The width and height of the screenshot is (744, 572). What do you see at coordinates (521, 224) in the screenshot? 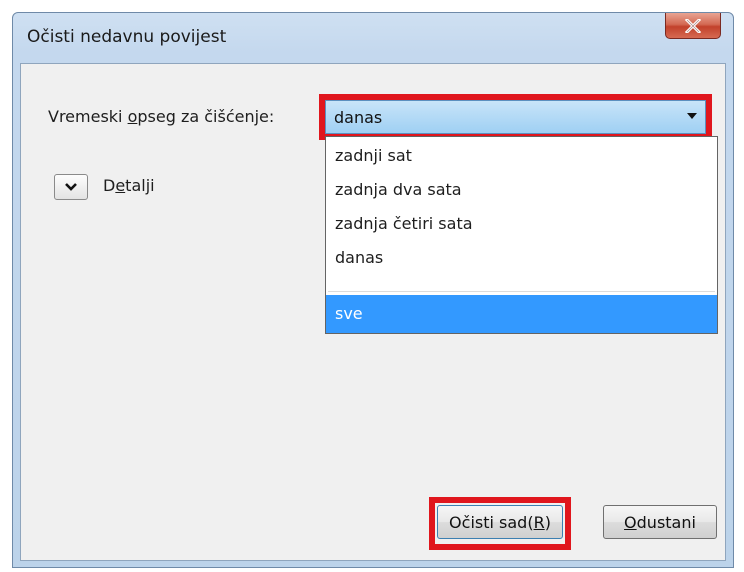
I see `option-last-four-hours: zadnja četiri sata` at bounding box center [521, 224].